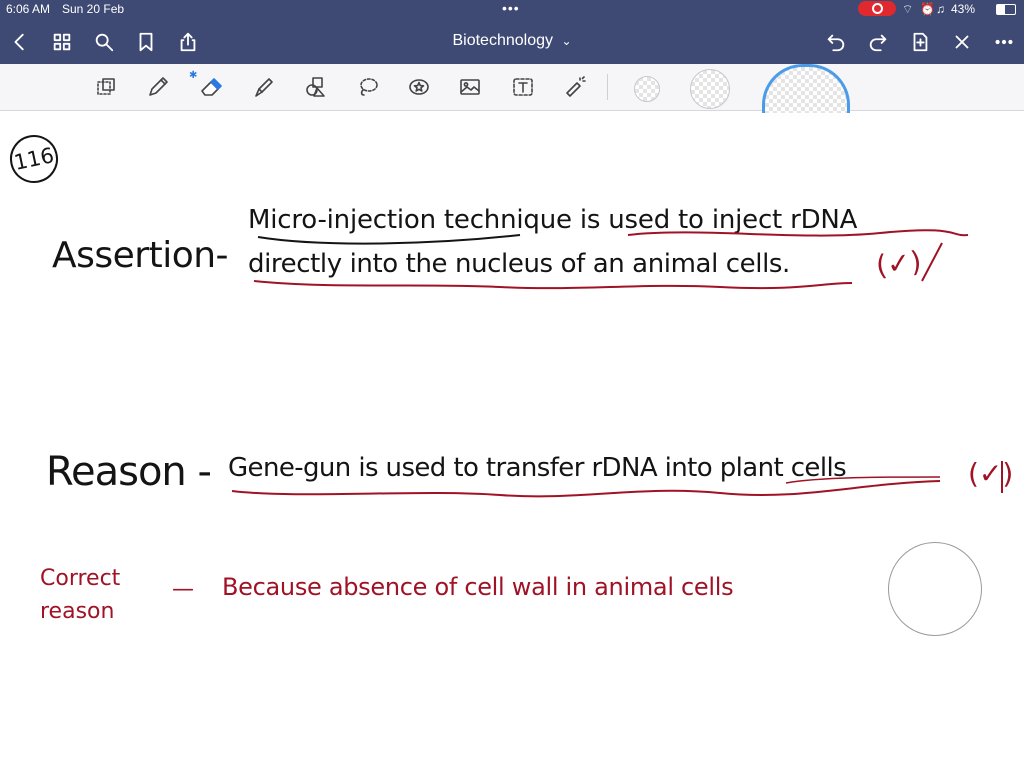 This screenshot has height=768, width=1024. Describe the element at coordinates (28, 9) in the screenshot. I see `status-time: 6:06 AM` at that location.